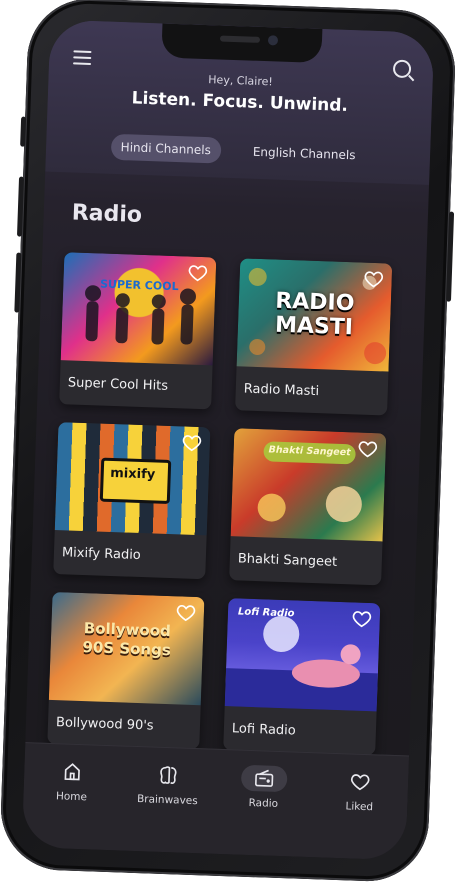 This screenshot has height=883, width=458. I want to click on station-label: Bollywood 90's, so click(105, 724).